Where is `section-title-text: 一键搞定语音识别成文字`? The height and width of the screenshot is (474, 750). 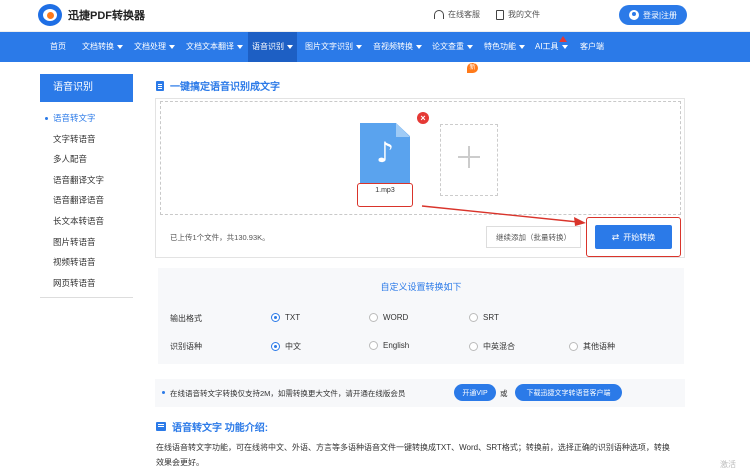 section-title-text: 一键搞定语音识别成文字 is located at coordinates (225, 87).